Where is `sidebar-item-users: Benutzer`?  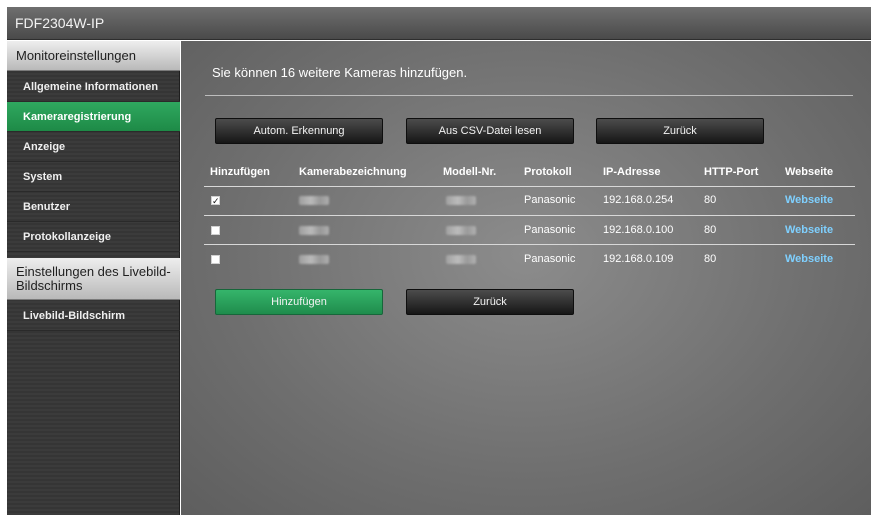
sidebar-item-users: Benutzer is located at coordinates (93, 207).